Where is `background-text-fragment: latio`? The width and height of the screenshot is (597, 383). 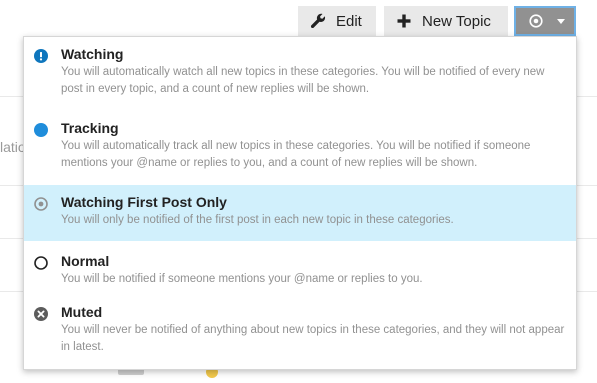
background-text-fragment: latio is located at coordinates (13, 147).